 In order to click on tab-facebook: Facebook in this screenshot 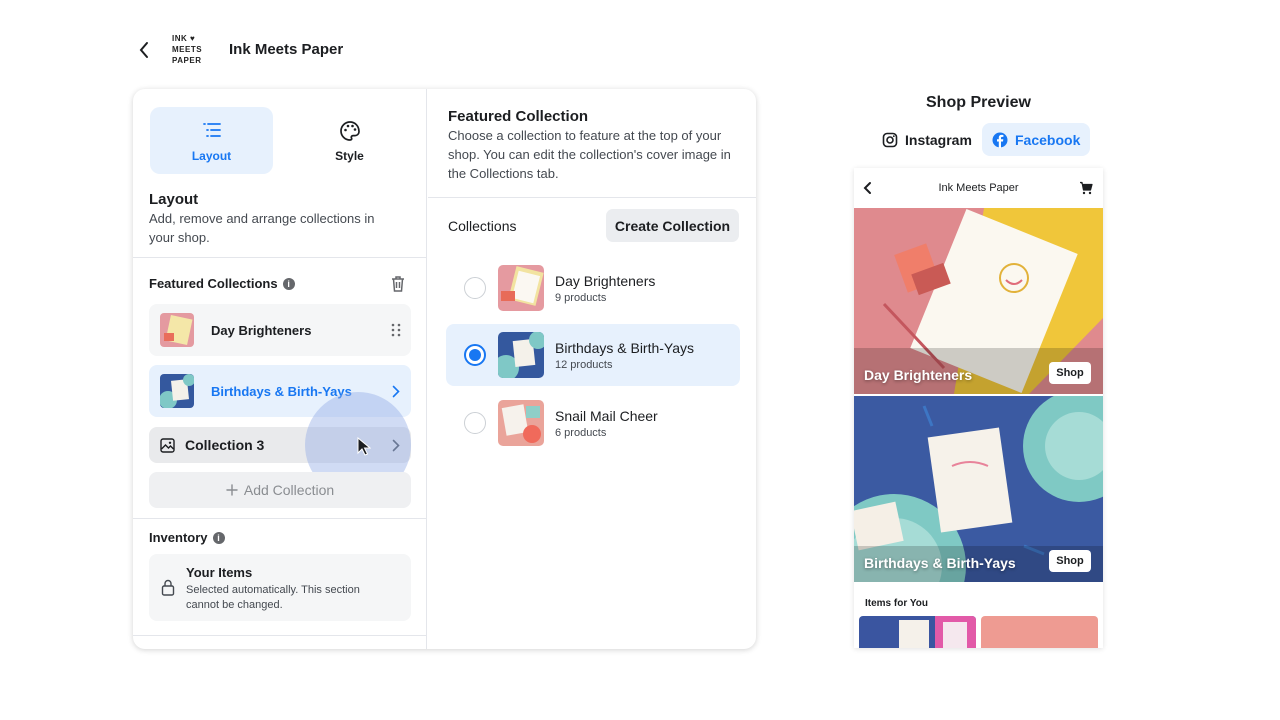, I will do `click(1036, 139)`.